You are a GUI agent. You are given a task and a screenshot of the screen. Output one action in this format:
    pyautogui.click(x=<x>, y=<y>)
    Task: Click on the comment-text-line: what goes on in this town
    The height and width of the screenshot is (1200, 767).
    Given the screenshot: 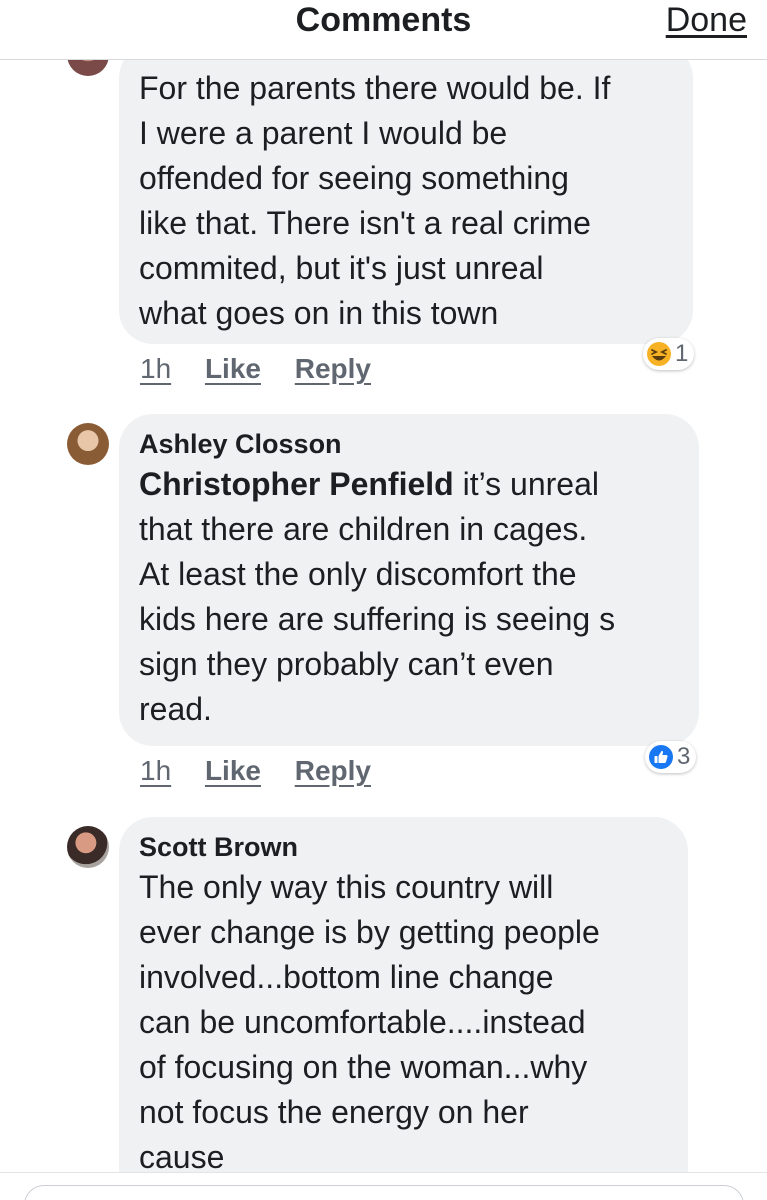 What is the action you would take?
    pyautogui.click(x=319, y=313)
    